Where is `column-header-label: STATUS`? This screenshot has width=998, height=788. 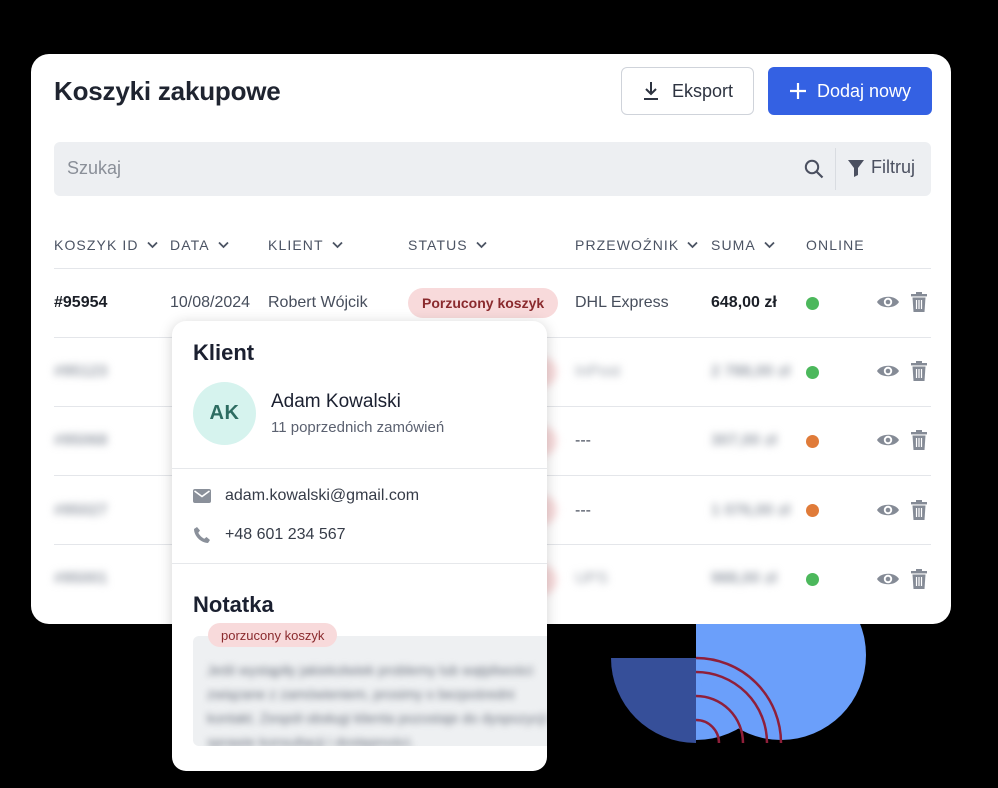
column-header-label: STATUS is located at coordinates (438, 245).